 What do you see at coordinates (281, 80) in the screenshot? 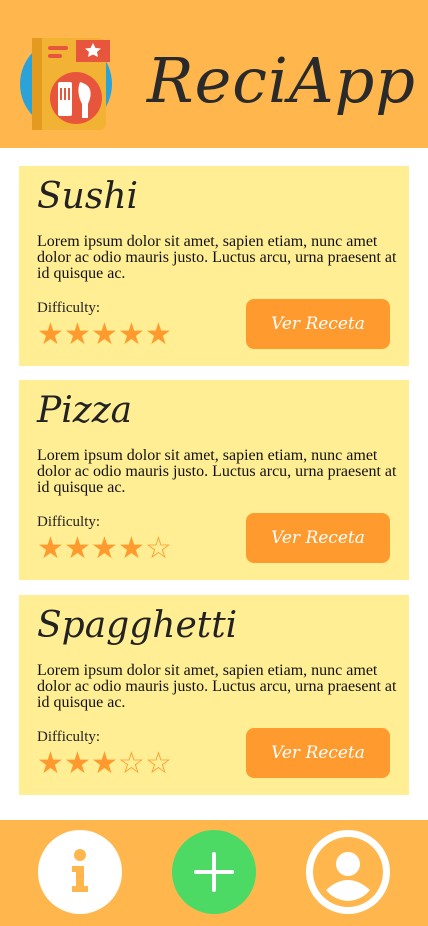
I see `app-title: ReciApp` at bounding box center [281, 80].